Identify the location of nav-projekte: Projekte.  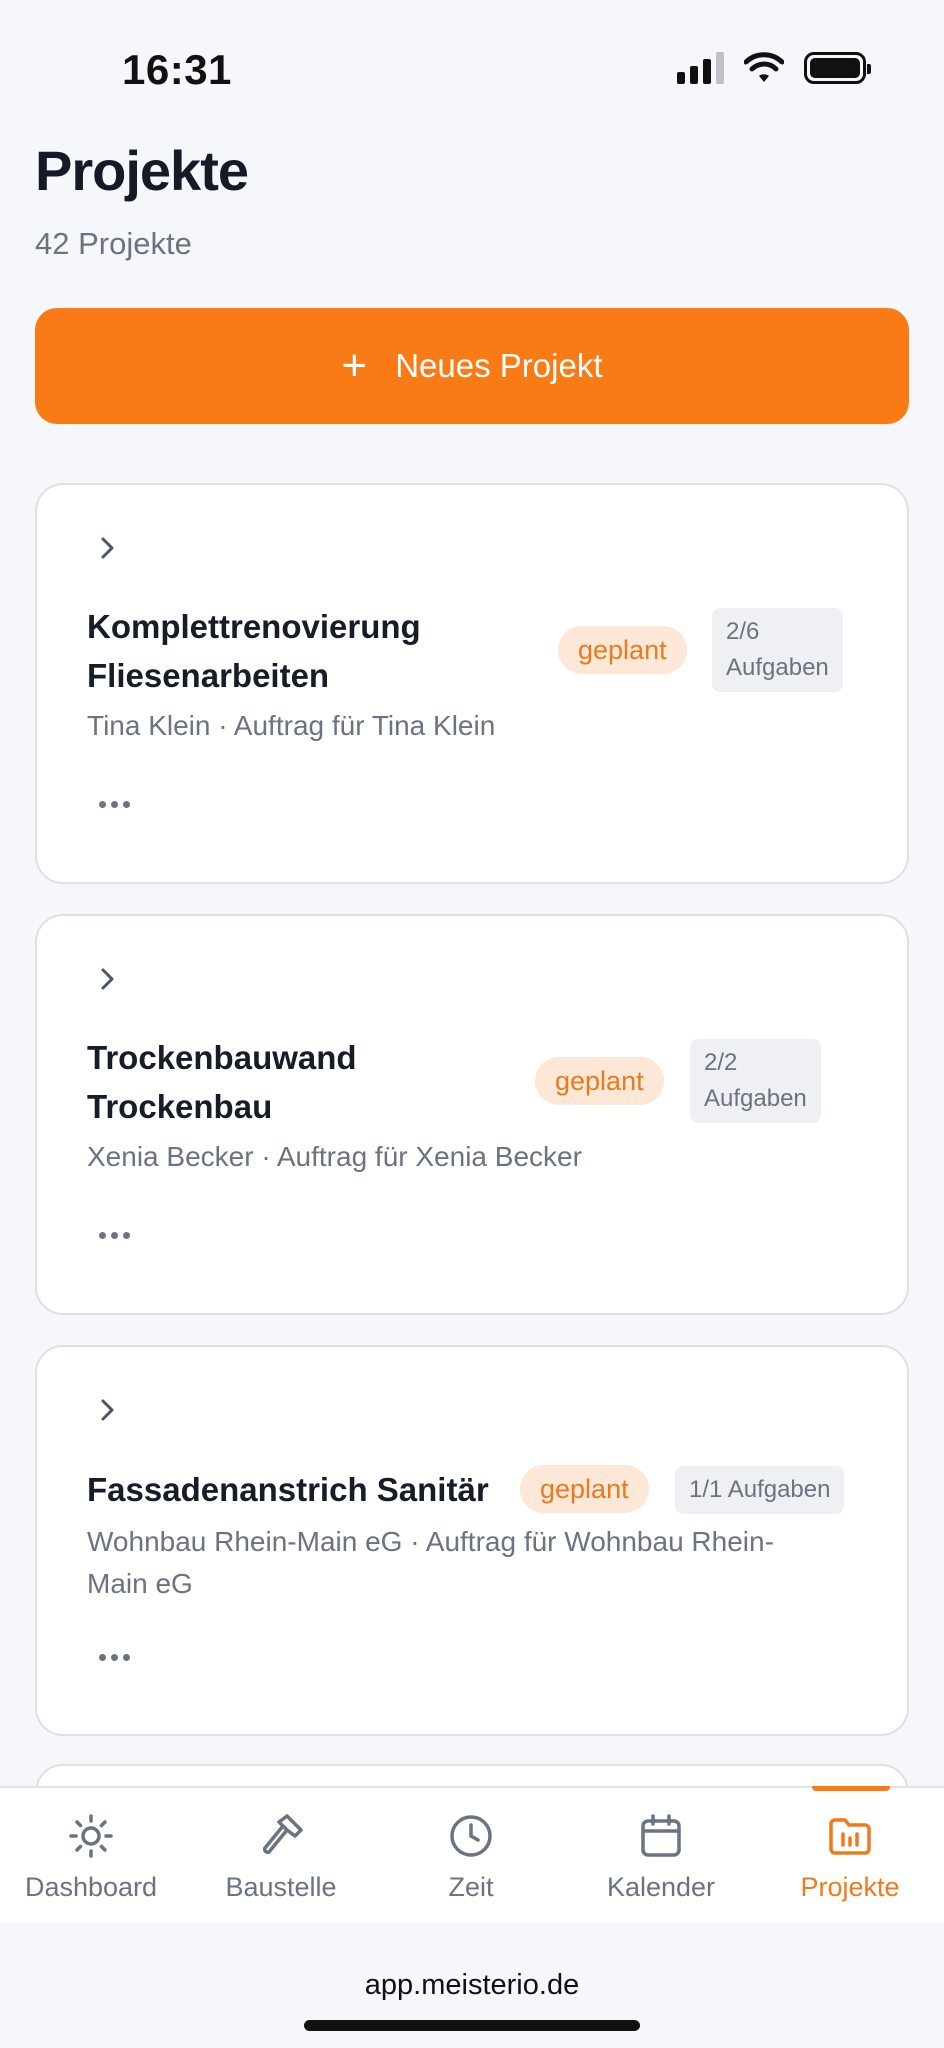
(850, 1856).